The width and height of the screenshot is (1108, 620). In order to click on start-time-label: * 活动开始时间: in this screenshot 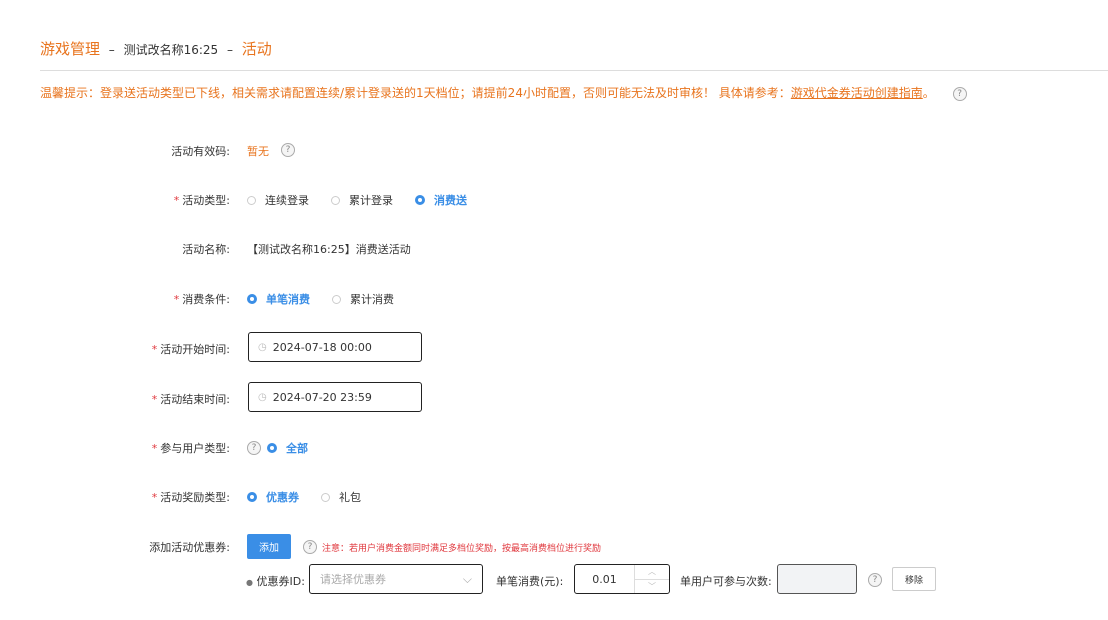, I will do `click(190, 349)`.